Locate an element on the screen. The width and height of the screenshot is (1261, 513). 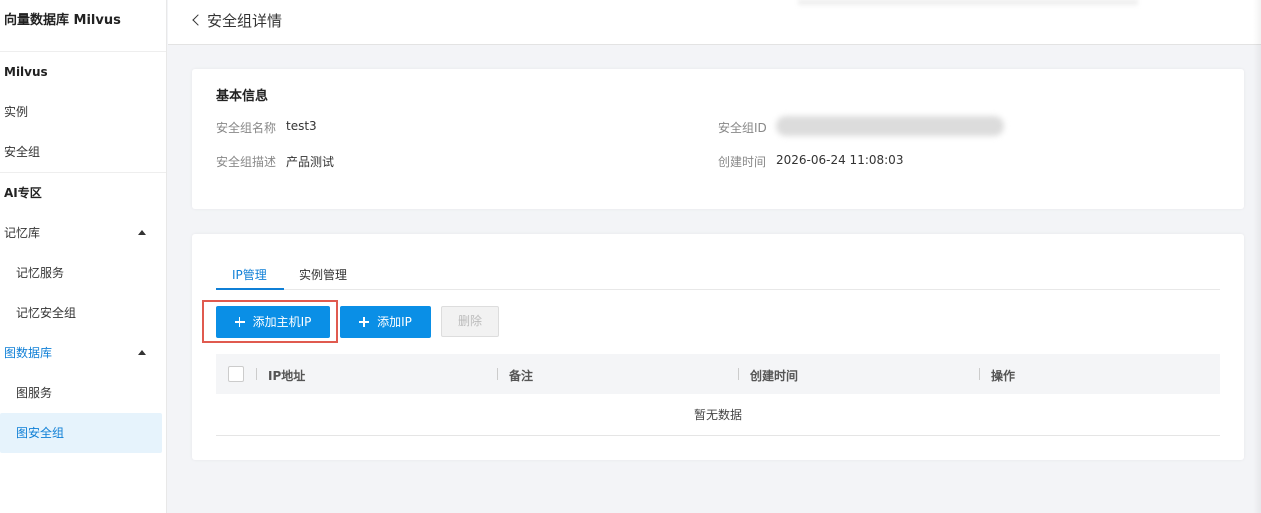
column-actions: 操作 is located at coordinates (1003, 376).